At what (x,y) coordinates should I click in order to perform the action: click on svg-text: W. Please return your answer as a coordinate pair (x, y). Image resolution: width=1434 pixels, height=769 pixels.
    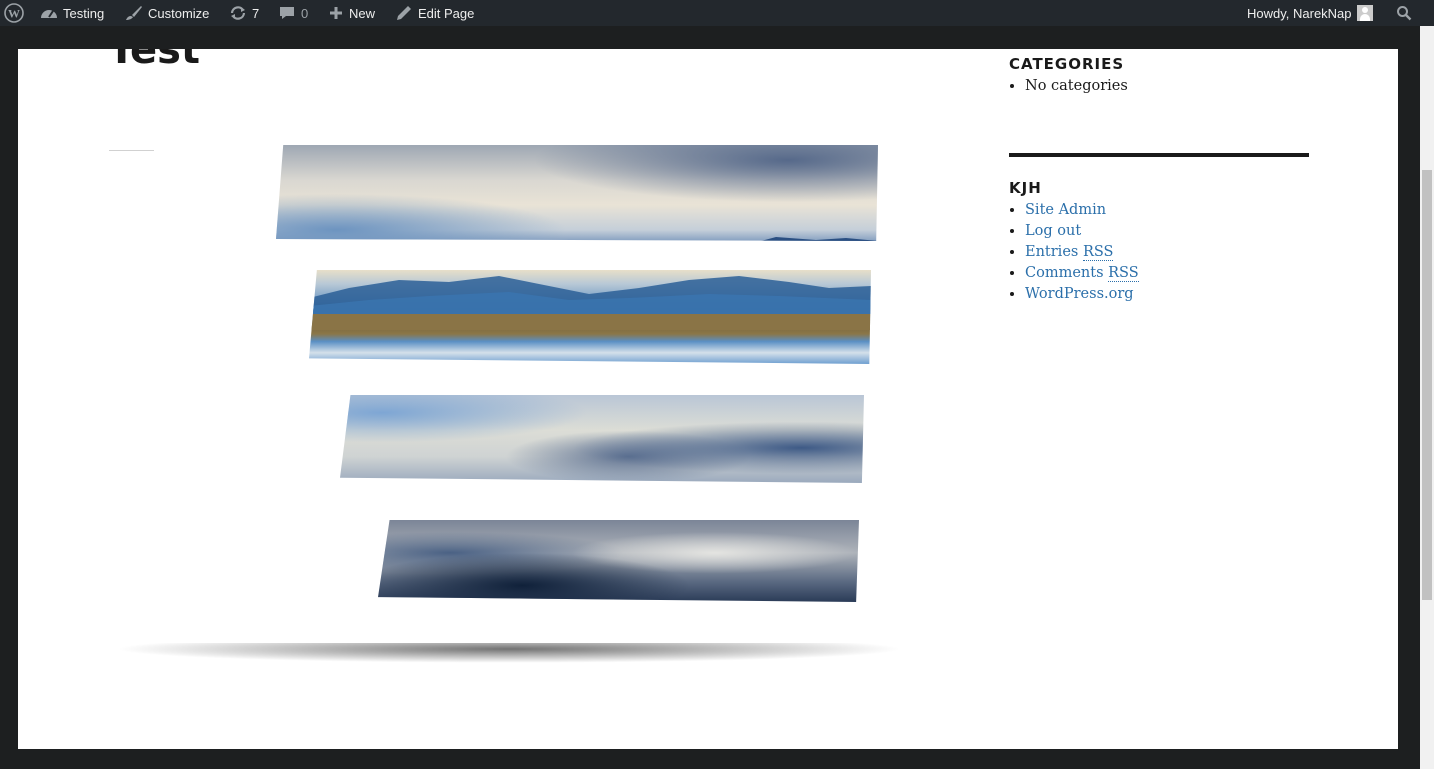
    Looking at the image, I should click on (14, 14).